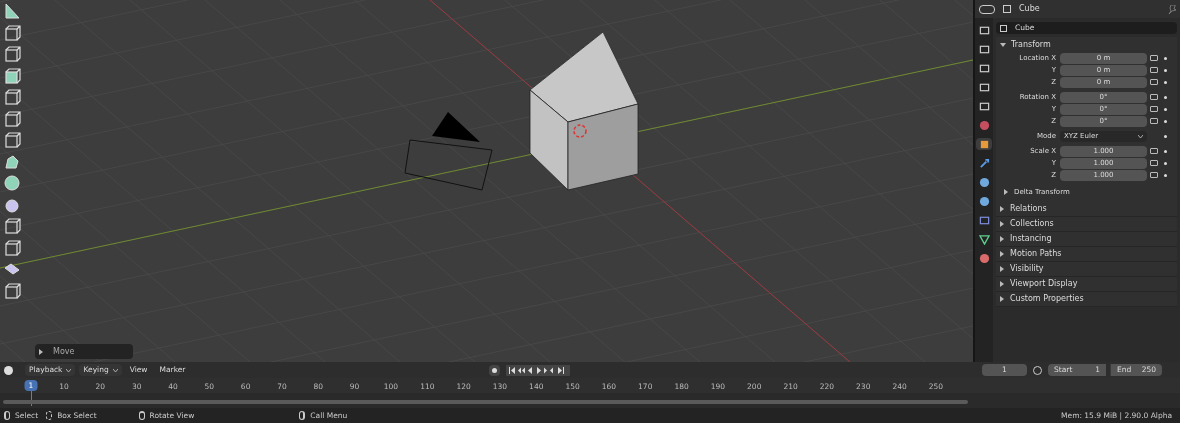 This screenshot has height=423, width=1180. What do you see at coordinates (495, 370) in the screenshot?
I see `record-button-icon` at bounding box center [495, 370].